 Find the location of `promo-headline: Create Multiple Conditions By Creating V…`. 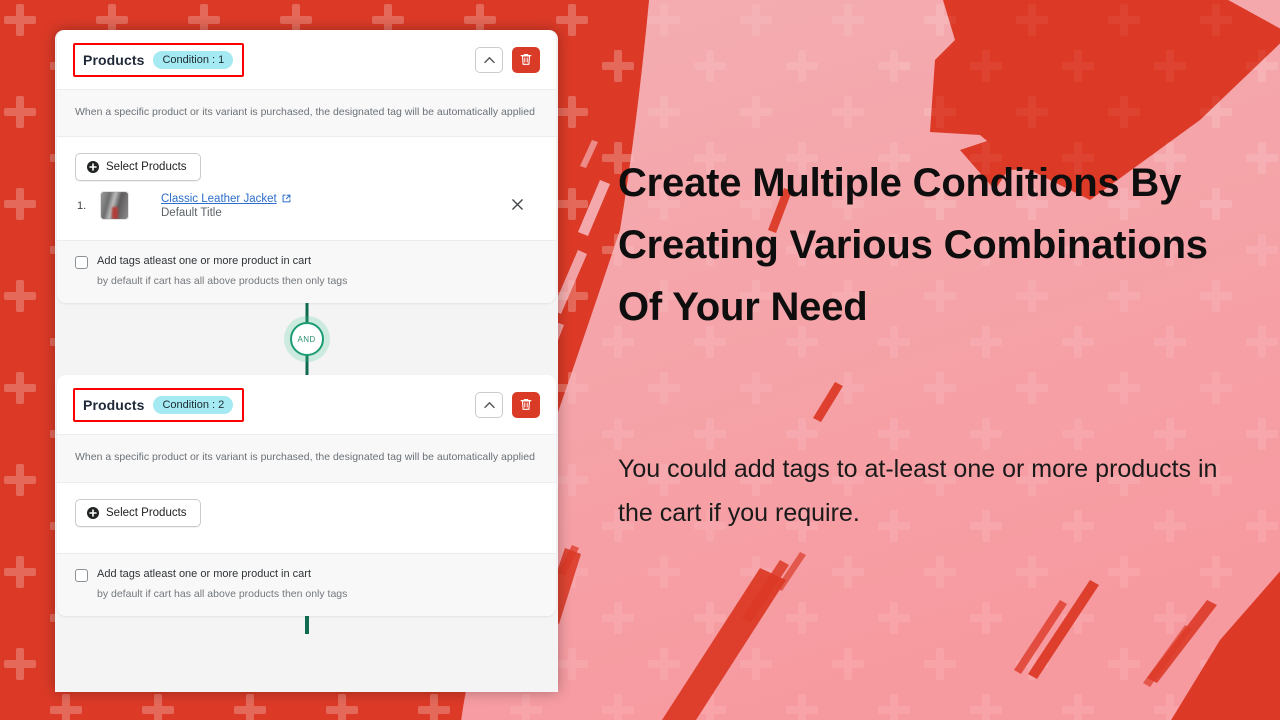

promo-headline: Create Multiple Conditions By Creating V… is located at coordinates (913, 245).